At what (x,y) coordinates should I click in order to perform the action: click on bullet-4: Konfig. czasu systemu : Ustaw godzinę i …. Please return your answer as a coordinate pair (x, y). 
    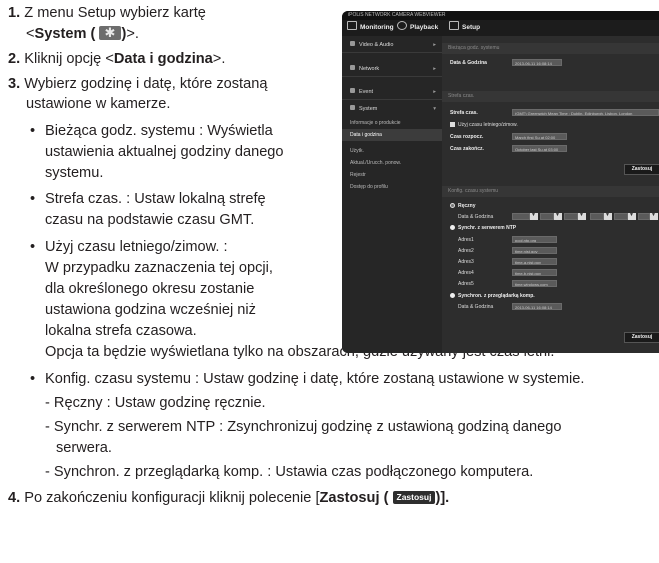
    Looking at the image, I should click on (315, 379).